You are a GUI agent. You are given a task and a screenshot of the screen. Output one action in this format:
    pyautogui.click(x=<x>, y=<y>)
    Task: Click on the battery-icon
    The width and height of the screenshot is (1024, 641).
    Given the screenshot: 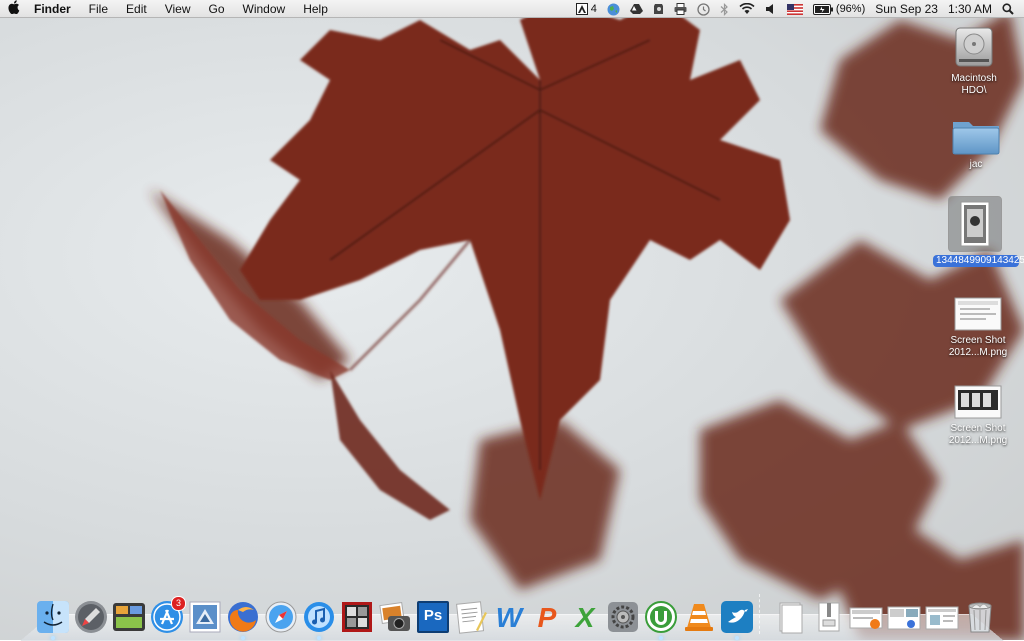 What is the action you would take?
    pyautogui.click(x=822, y=9)
    